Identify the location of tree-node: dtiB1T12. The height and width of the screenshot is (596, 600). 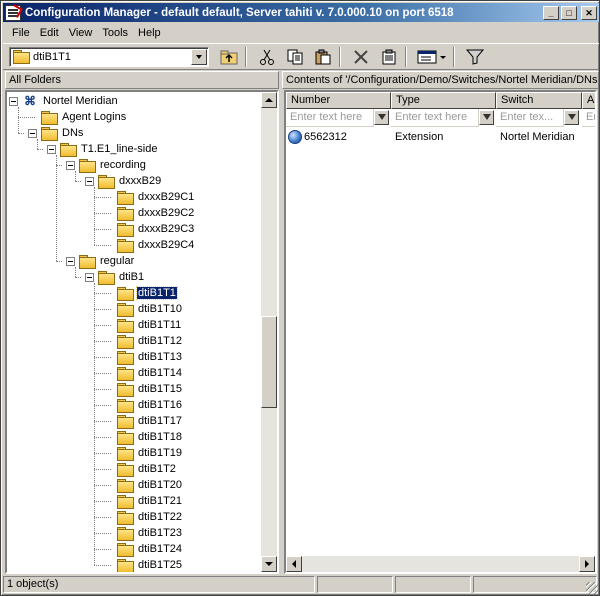
(143, 341).